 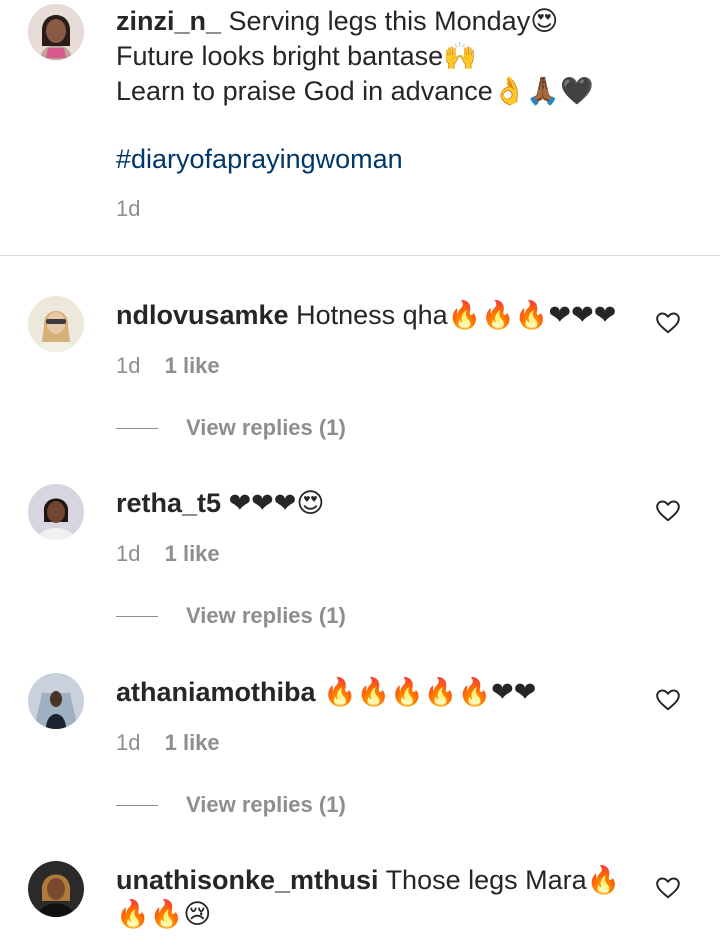 What do you see at coordinates (393, 21) in the screenshot?
I see `caption-line-1: Serving legs this Monday😍` at bounding box center [393, 21].